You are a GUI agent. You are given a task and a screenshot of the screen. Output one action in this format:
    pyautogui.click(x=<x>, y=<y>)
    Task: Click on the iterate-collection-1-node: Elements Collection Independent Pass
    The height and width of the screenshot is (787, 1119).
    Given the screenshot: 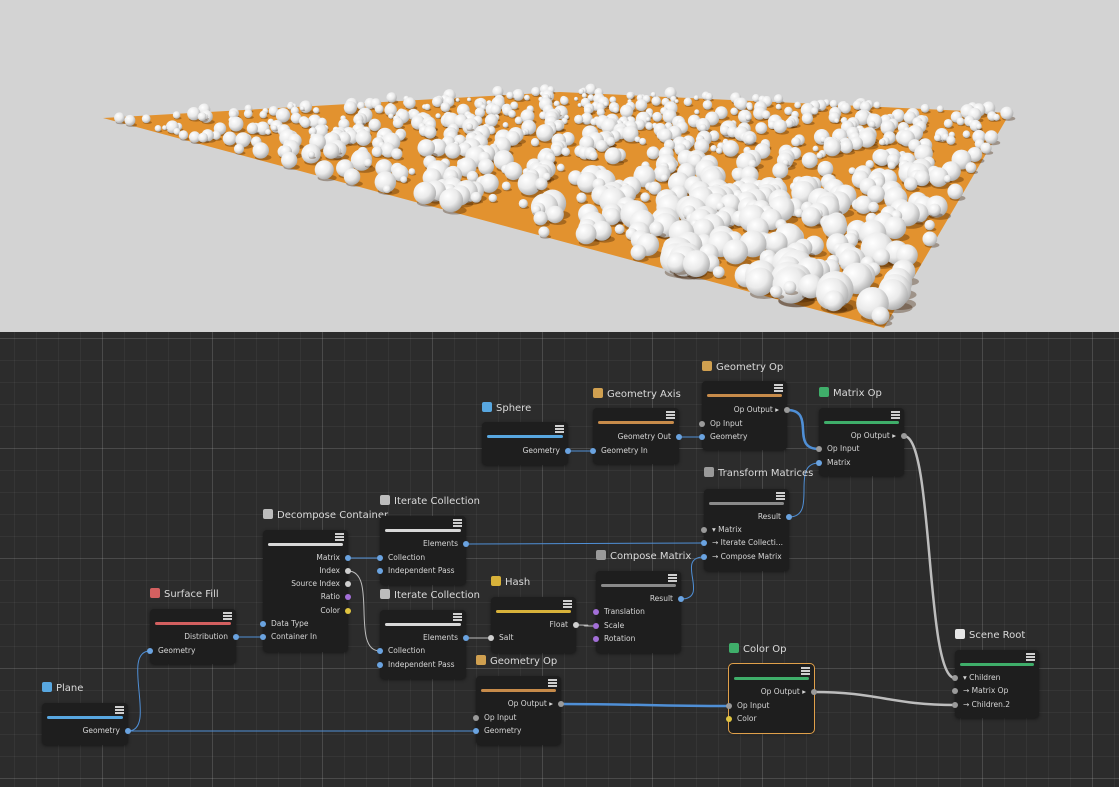 What is the action you would take?
    pyautogui.click(x=423, y=550)
    